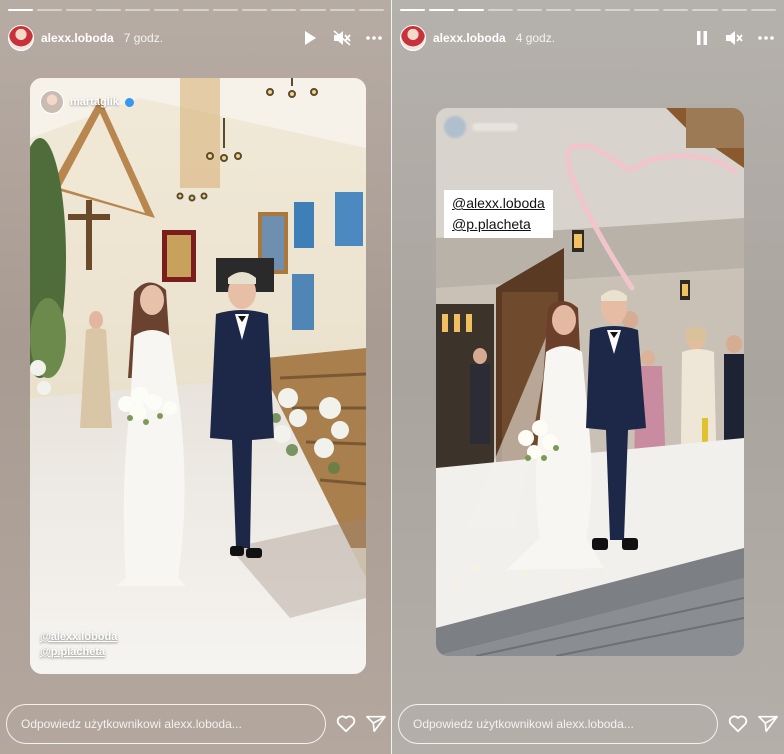  What do you see at coordinates (129, 102) in the screenshot?
I see `verified-badge-icon` at bounding box center [129, 102].